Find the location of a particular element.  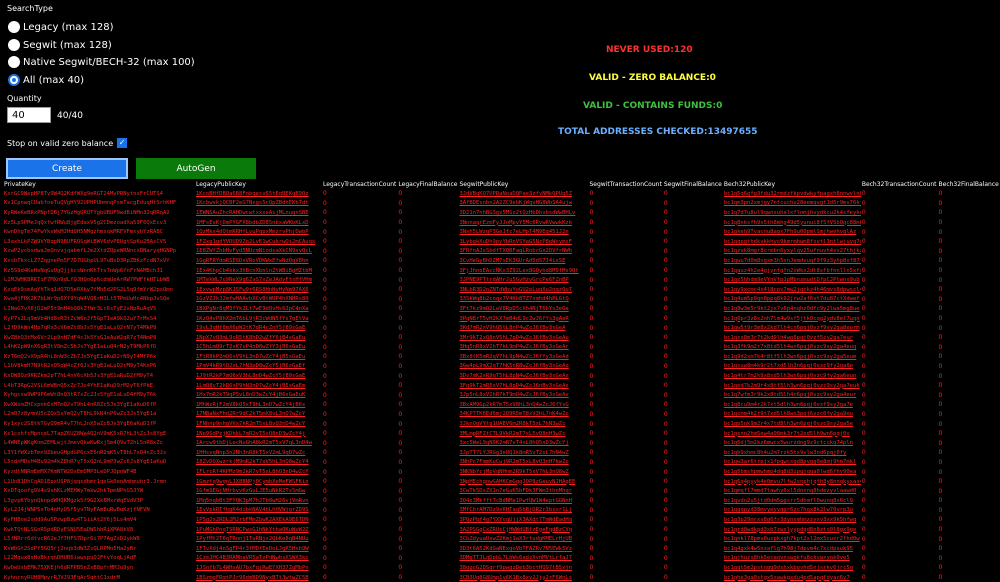

cell-legacy-public-key: 1FNhnp9nhgVVx7kR2mT5xL8vQ3nD4wZcY is located at coordinates (258, 424).